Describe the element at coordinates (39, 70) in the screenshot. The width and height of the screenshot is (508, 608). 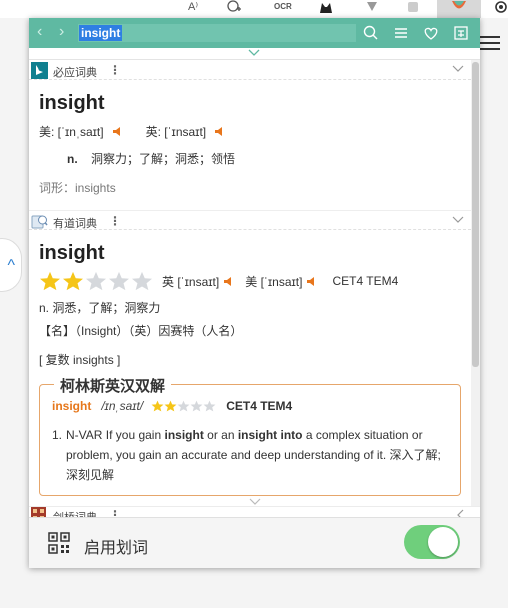
I see `bing-logo-icon` at that location.